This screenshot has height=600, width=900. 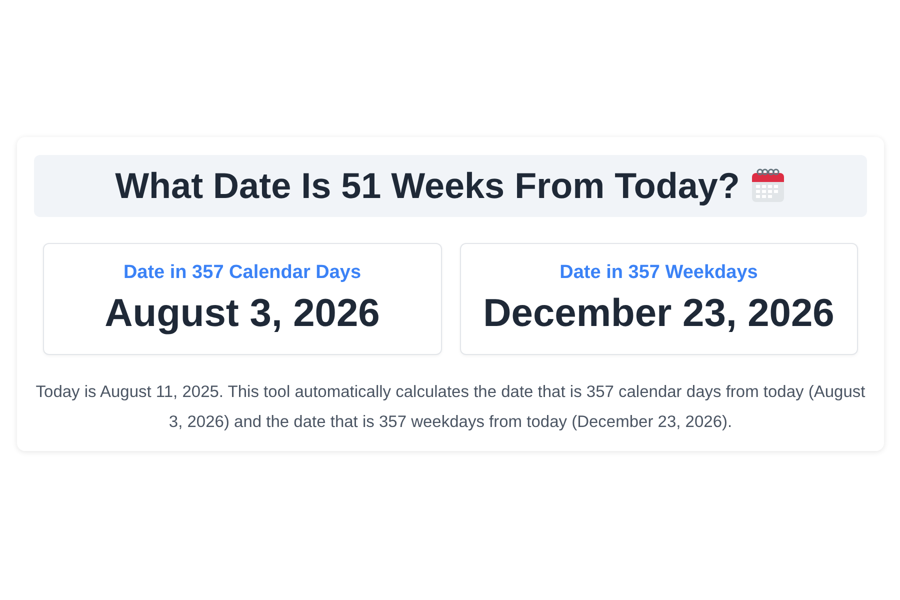 I want to click on result-date: August 3, 2026, so click(x=242, y=314).